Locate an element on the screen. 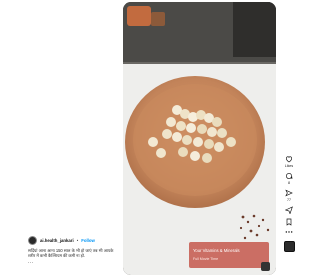 This screenshot has width=320, height=278. jar-shape is located at coordinates (139, 16).